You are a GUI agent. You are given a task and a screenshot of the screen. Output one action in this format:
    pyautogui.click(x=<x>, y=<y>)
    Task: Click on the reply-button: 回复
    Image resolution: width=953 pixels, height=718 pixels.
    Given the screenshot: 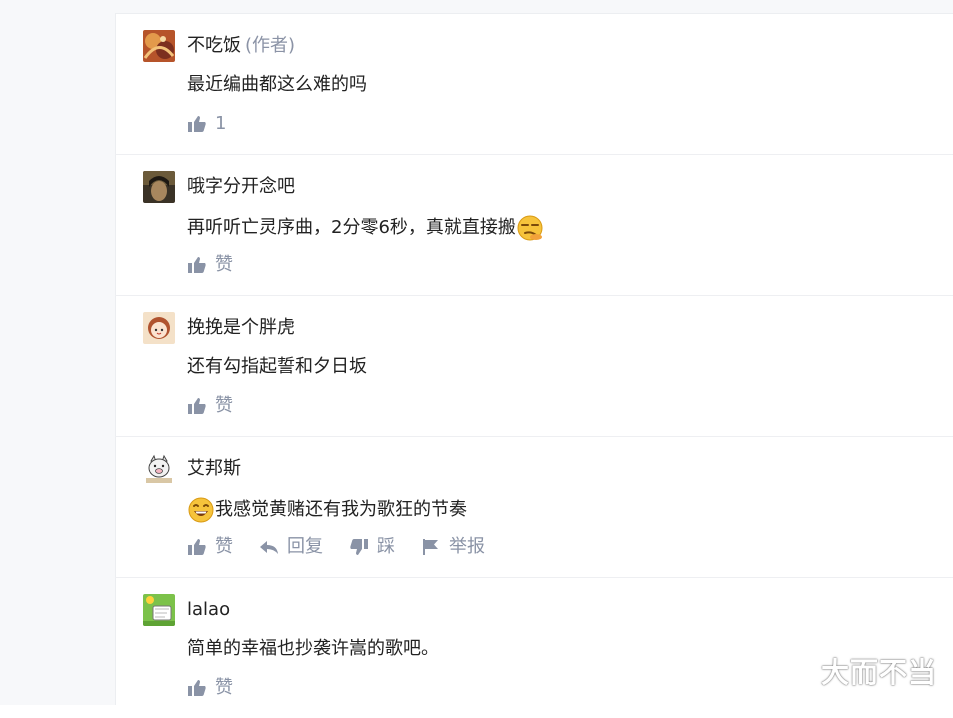 What is the action you would take?
    pyautogui.click(x=291, y=547)
    